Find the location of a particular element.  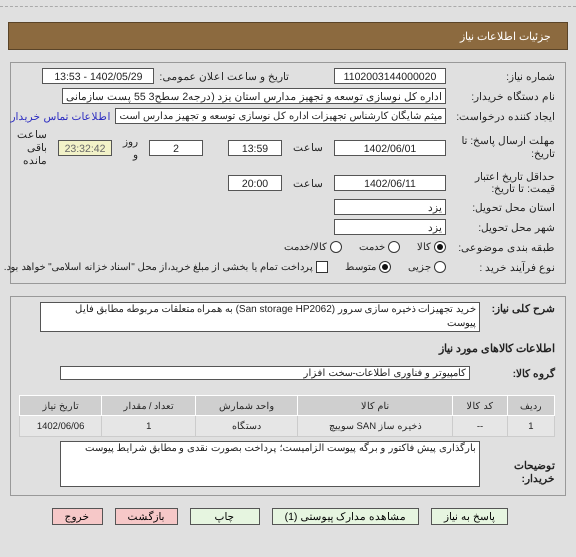

field-label: نوع فرآیند خرید : is located at coordinates (516, 267).